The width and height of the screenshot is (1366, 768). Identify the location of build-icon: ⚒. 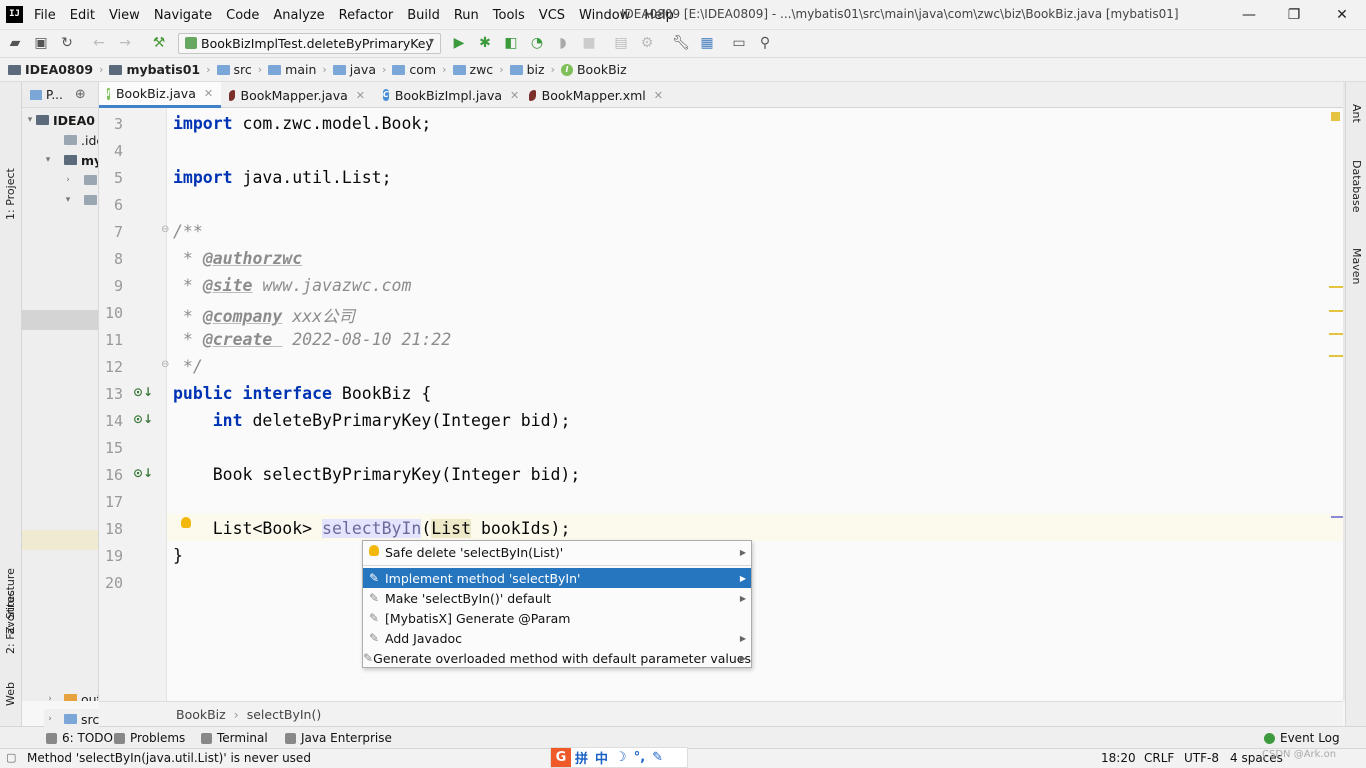
(159, 43).